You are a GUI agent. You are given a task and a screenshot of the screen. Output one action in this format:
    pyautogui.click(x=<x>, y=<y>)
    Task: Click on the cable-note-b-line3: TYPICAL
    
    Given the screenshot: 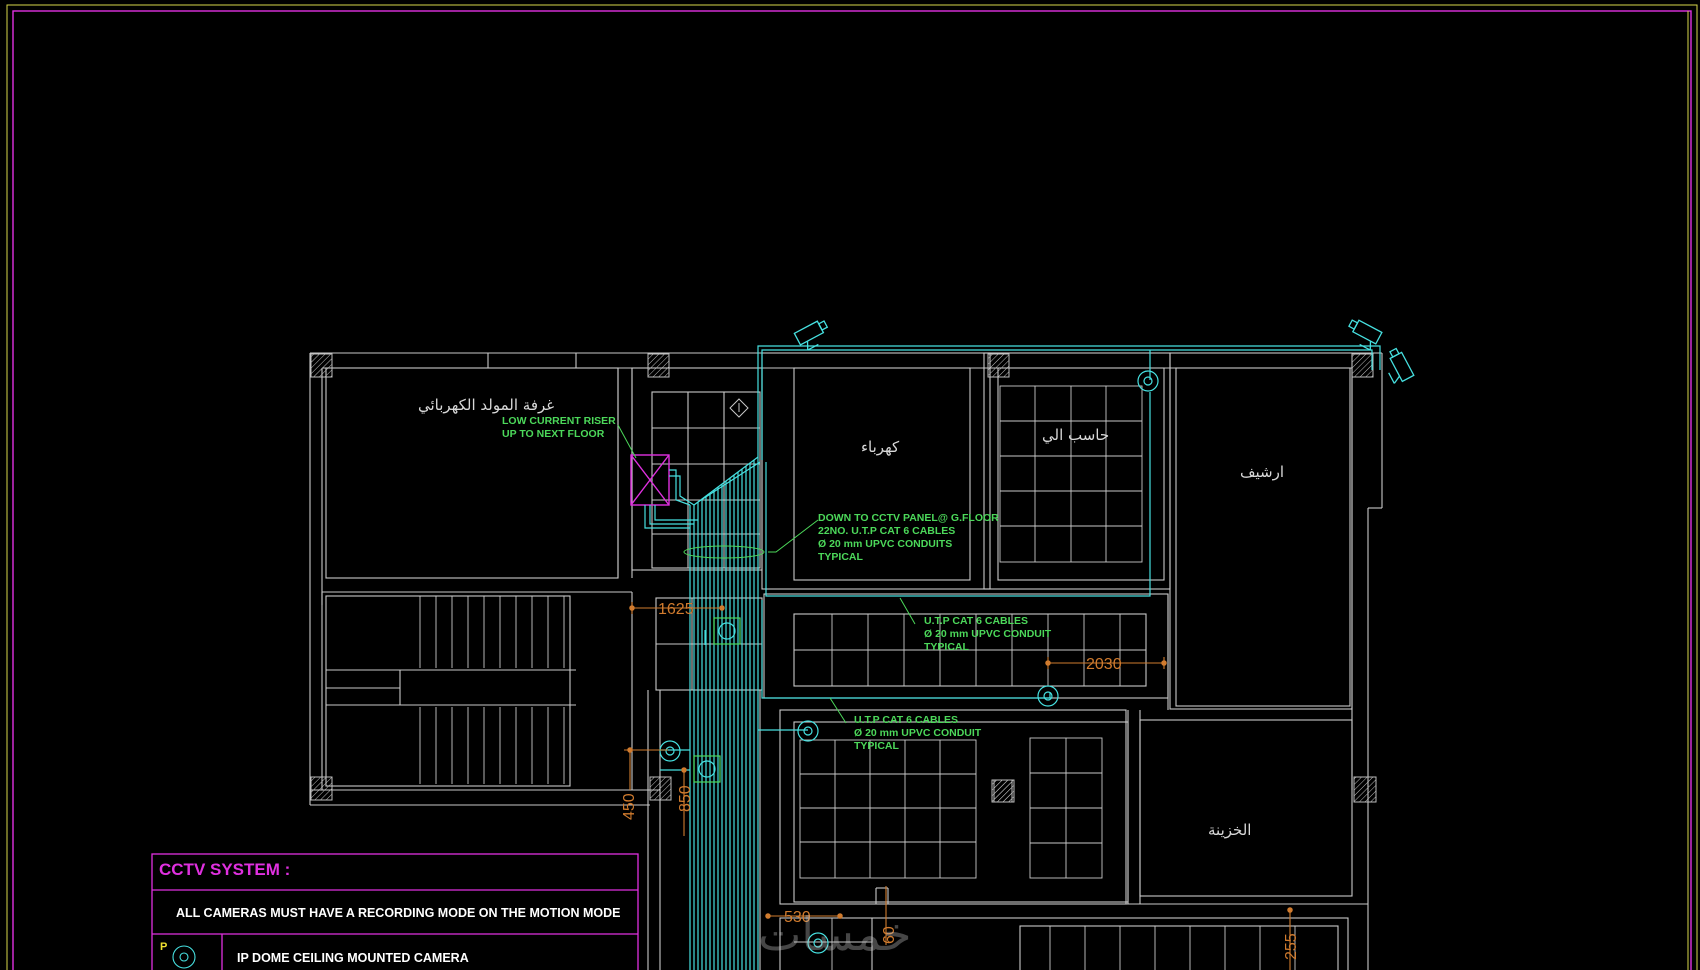 What is the action you would take?
    pyautogui.click(x=877, y=746)
    